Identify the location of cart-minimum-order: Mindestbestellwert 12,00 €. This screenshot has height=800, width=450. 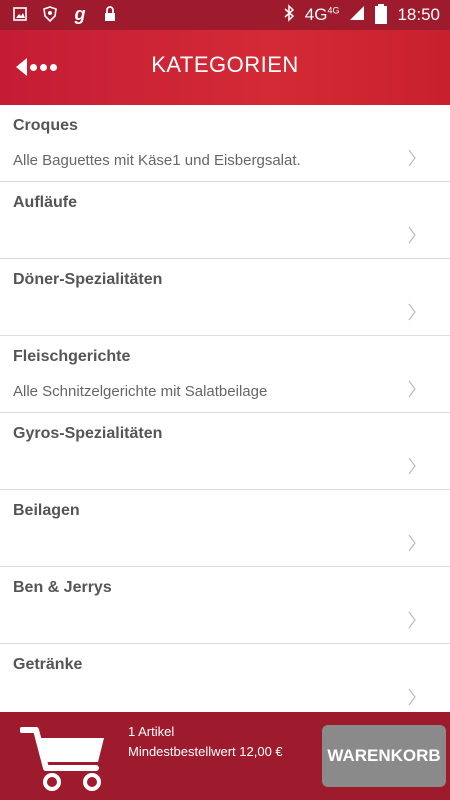
(205, 751).